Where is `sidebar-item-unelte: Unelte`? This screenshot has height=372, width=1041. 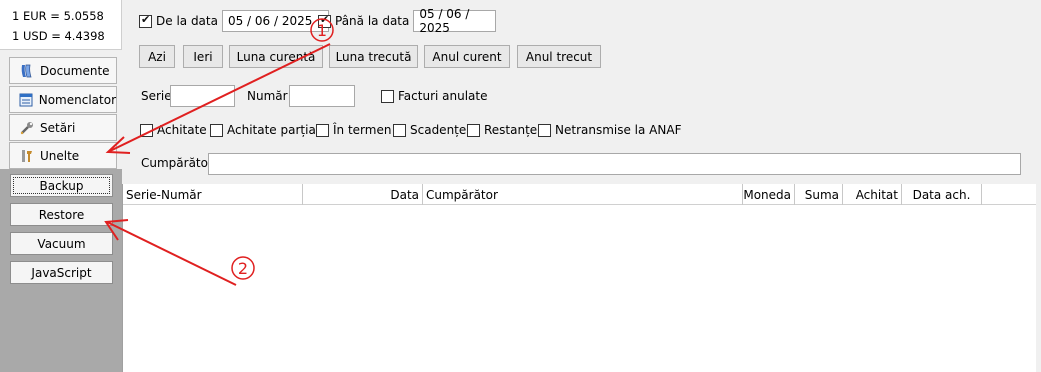 sidebar-item-unelte: Unelte is located at coordinates (63, 155).